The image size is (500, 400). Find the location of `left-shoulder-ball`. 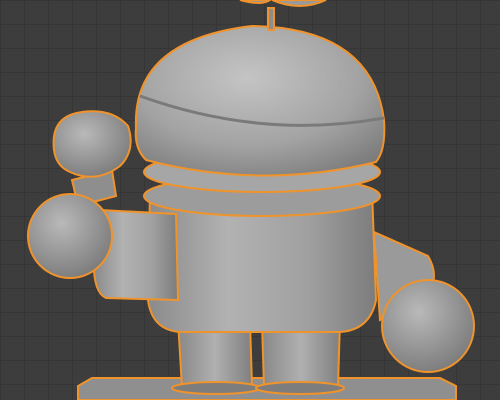

left-shoulder-ball is located at coordinates (70, 236).